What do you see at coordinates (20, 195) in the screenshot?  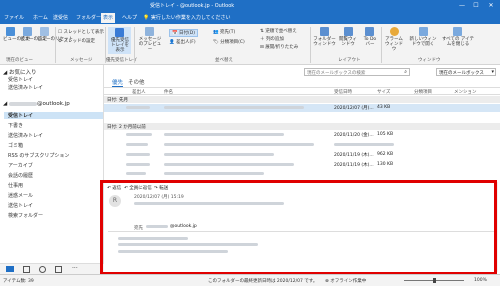 I see `folder-junk: 迷惑メール` at bounding box center [20, 195].